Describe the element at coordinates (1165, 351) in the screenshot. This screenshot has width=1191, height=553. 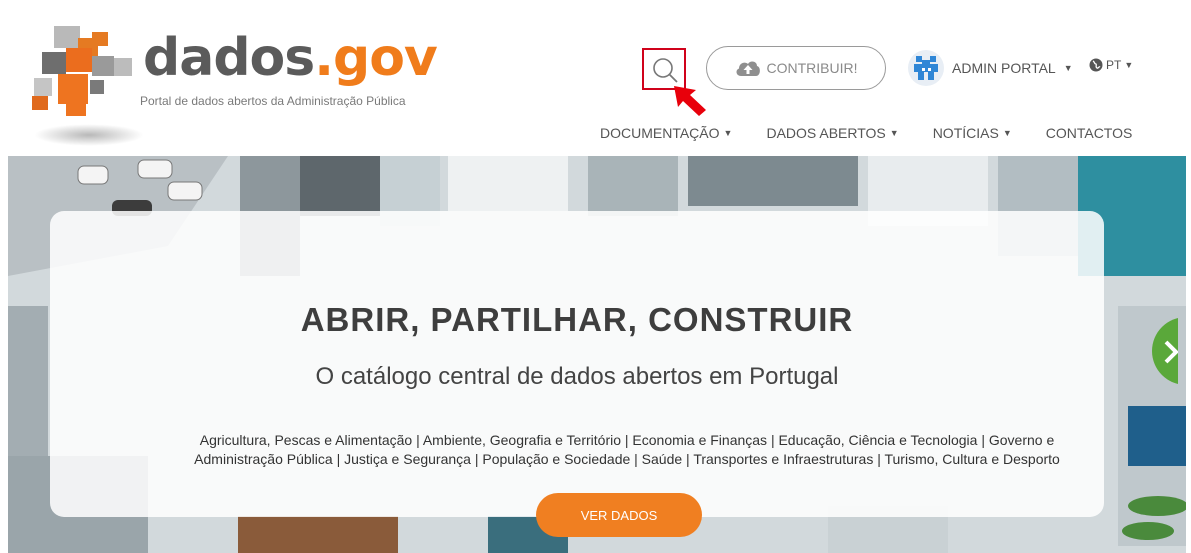
I see `side-feedback-icon` at that location.